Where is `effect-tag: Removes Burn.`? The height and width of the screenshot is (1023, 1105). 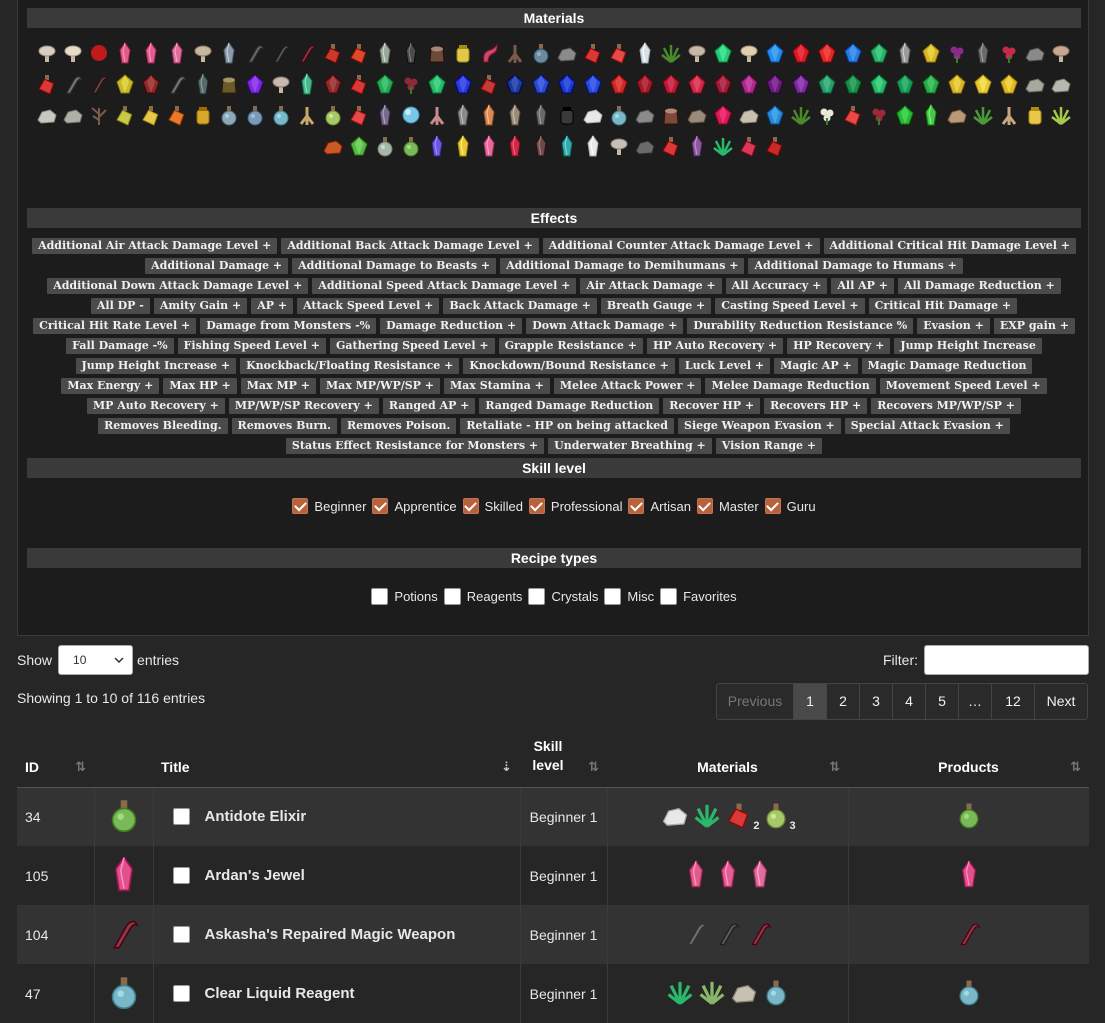 effect-tag: Removes Burn. is located at coordinates (284, 426).